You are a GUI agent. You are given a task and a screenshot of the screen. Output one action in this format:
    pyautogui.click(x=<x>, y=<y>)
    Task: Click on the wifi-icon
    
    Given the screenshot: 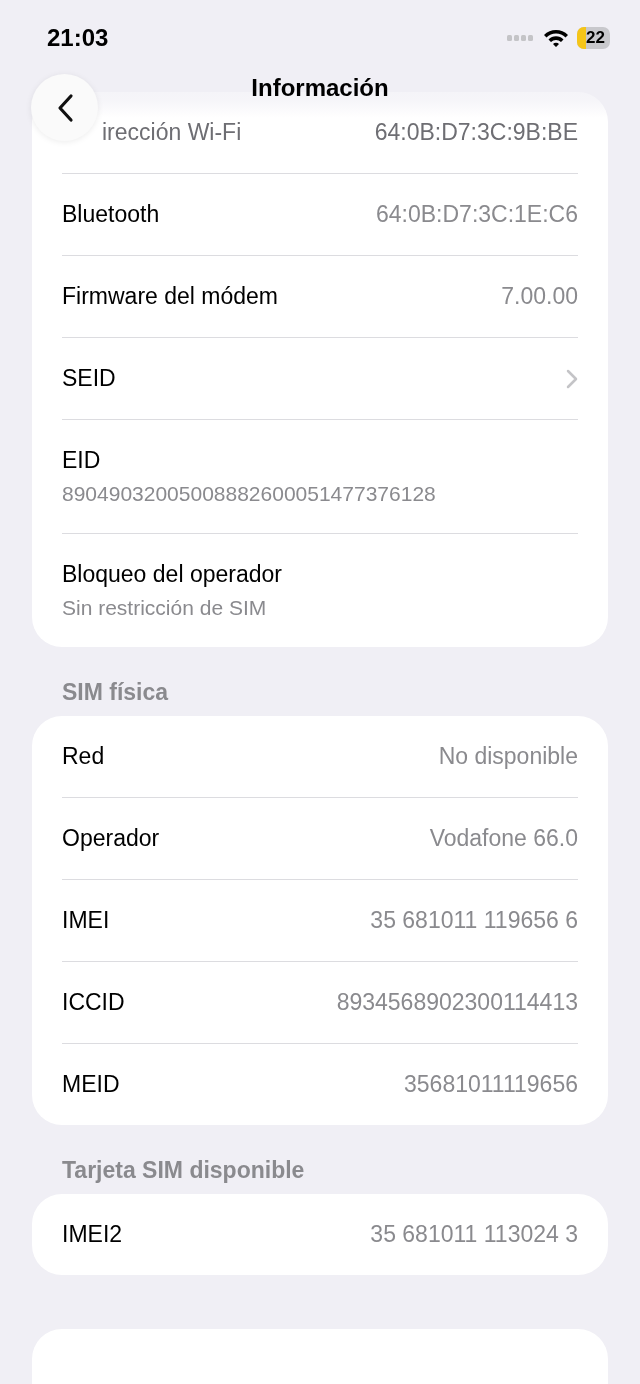 What is the action you would take?
    pyautogui.click(x=556, y=38)
    